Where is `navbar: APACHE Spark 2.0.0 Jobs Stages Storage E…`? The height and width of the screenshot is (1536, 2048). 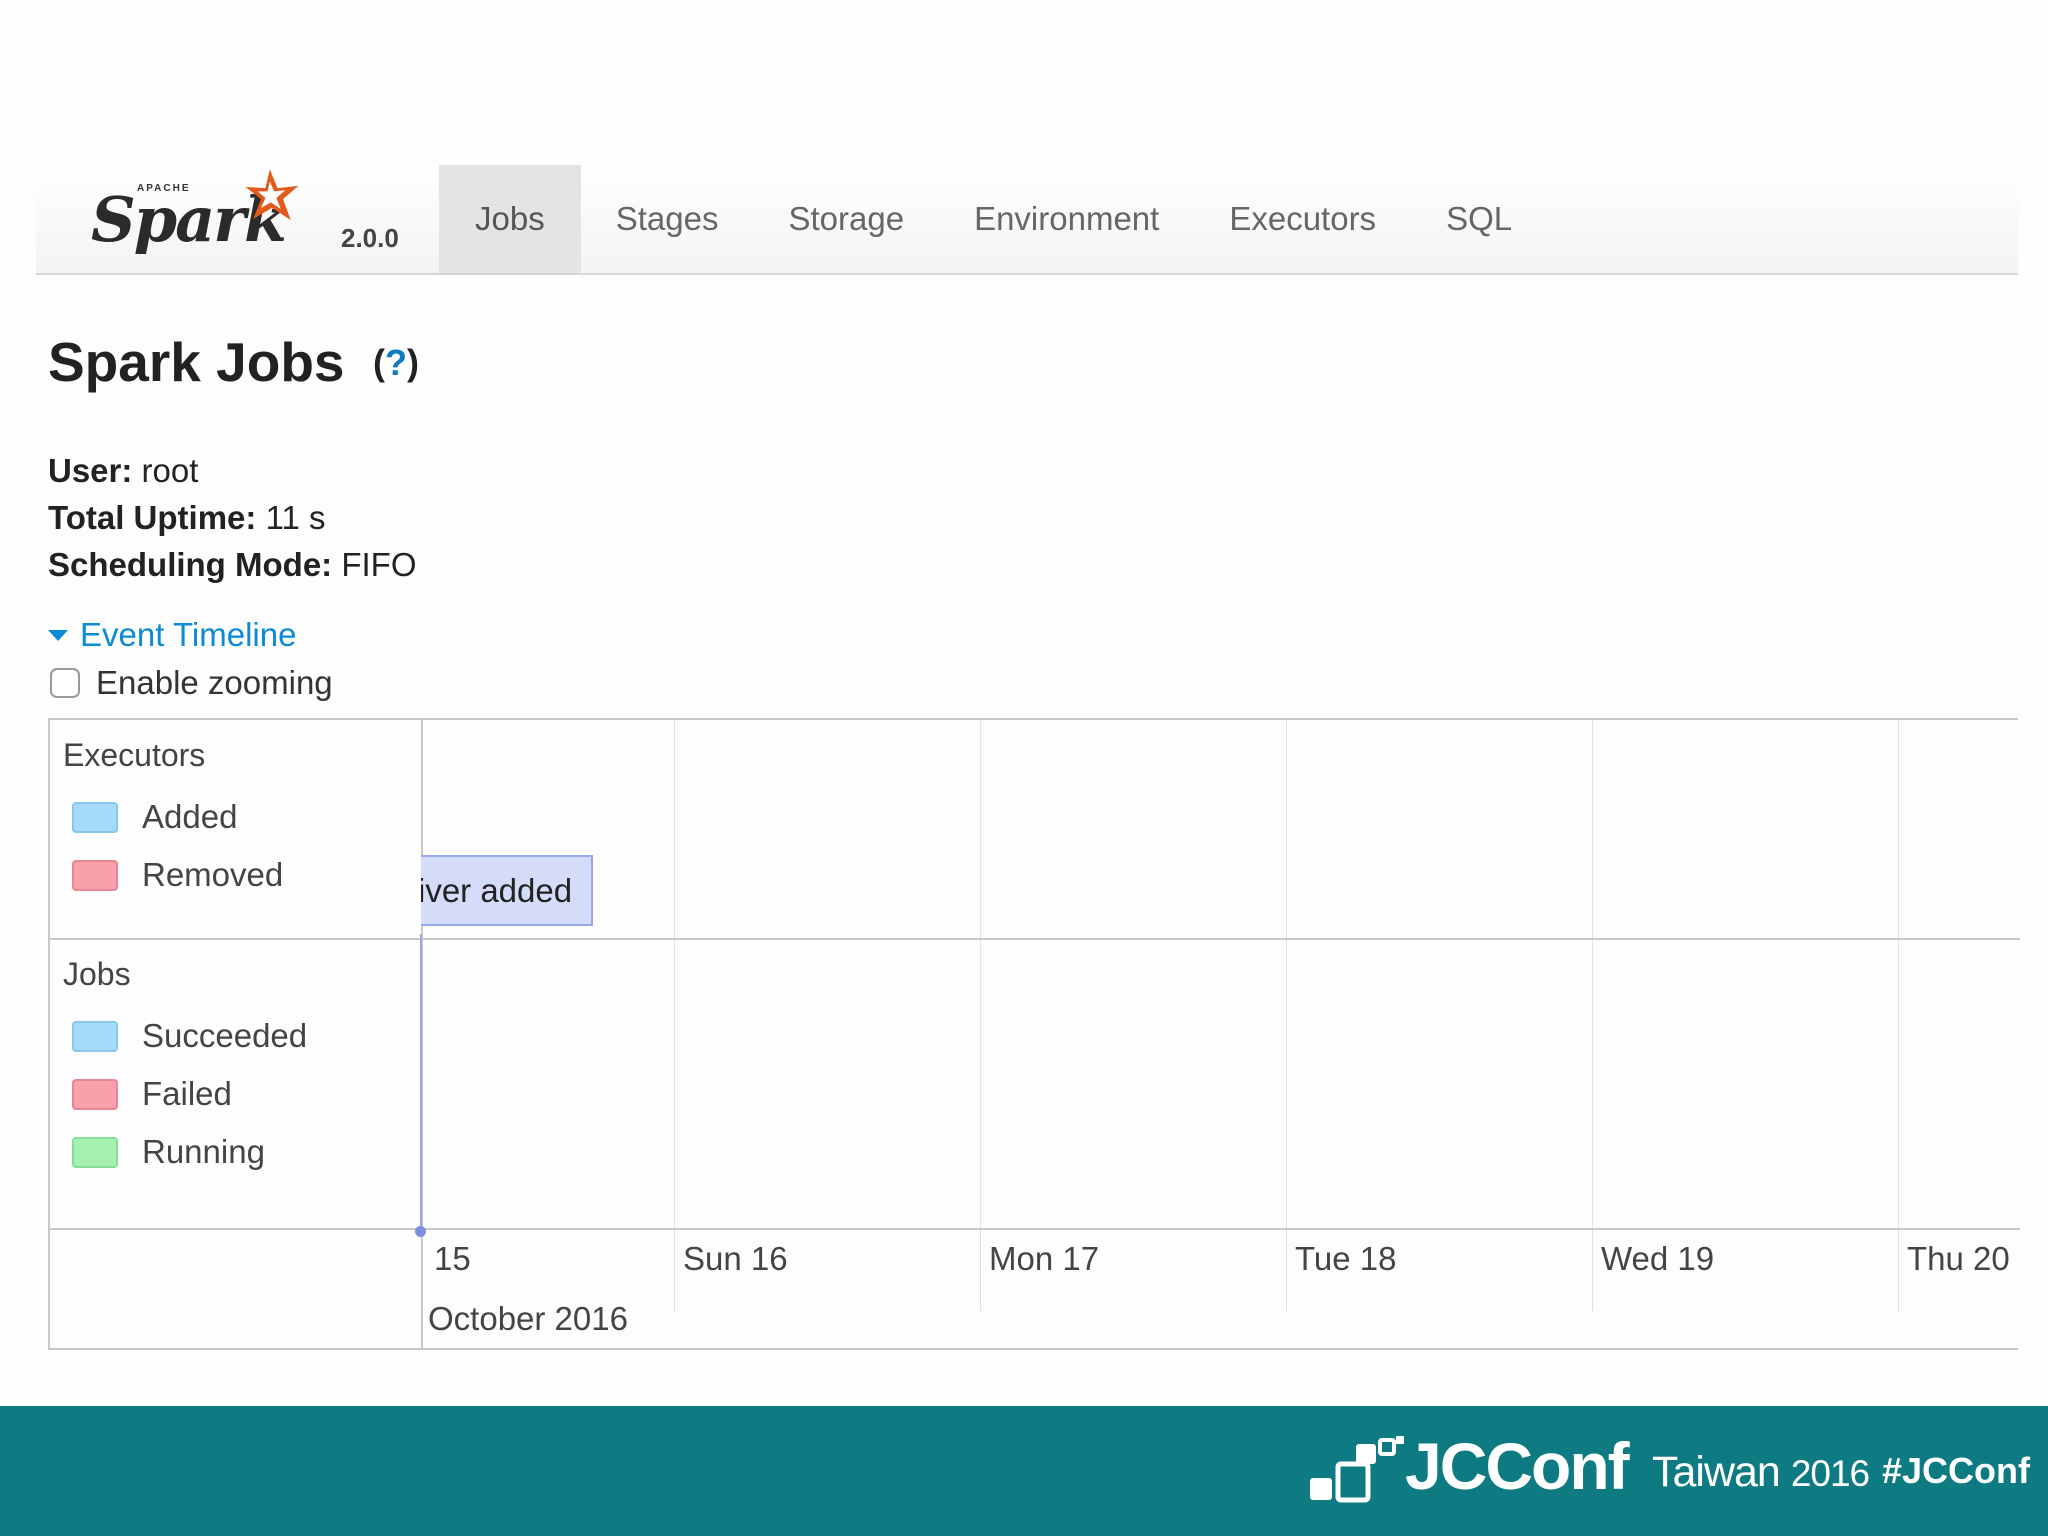 navbar: APACHE Spark 2.0.0 Jobs Stages Storage E… is located at coordinates (1027, 220).